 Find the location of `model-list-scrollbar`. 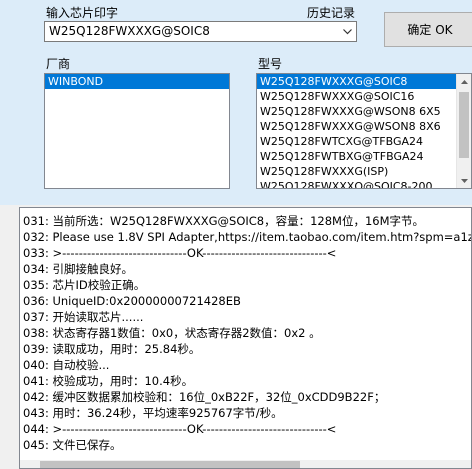

model-list-scrollbar is located at coordinates (463, 131).